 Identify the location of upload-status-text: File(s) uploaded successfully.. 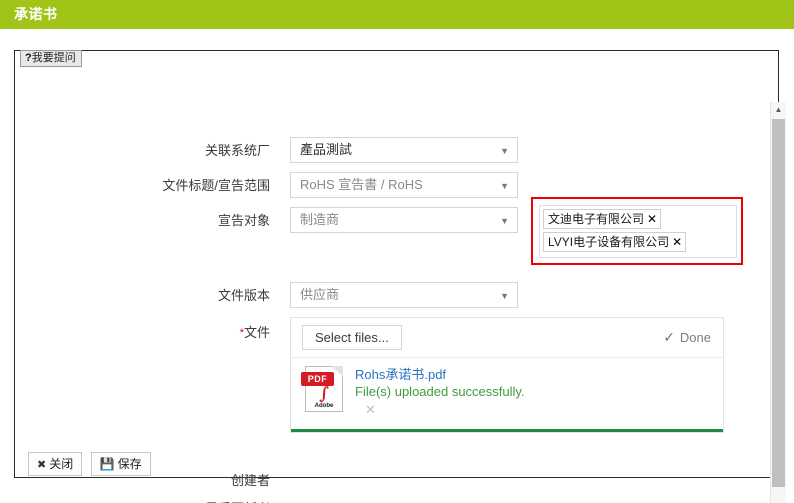
(440, 391).